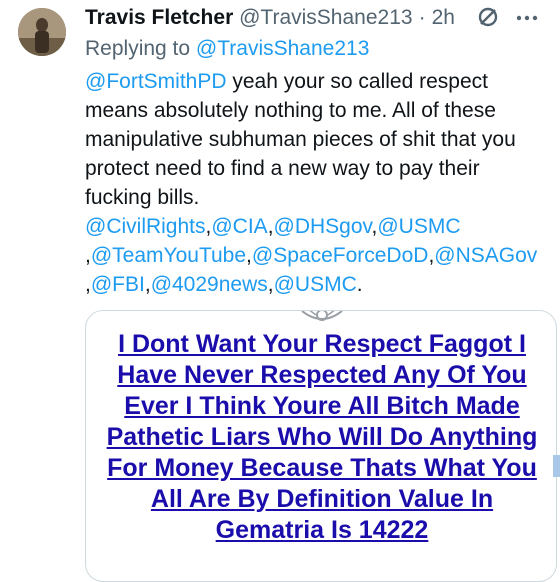 The width and height of the screenshot is (560, 582). Describe the element at coordinates (156, 81) in the screenshot. I see `body-mention: @FortSmithPD` at that location.